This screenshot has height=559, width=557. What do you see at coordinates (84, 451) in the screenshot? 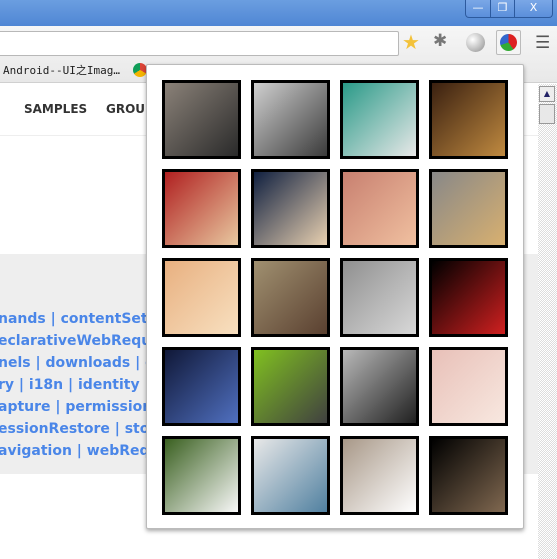
I see `api-link-line: avigation | webReque` at bounding box center [84, 451].